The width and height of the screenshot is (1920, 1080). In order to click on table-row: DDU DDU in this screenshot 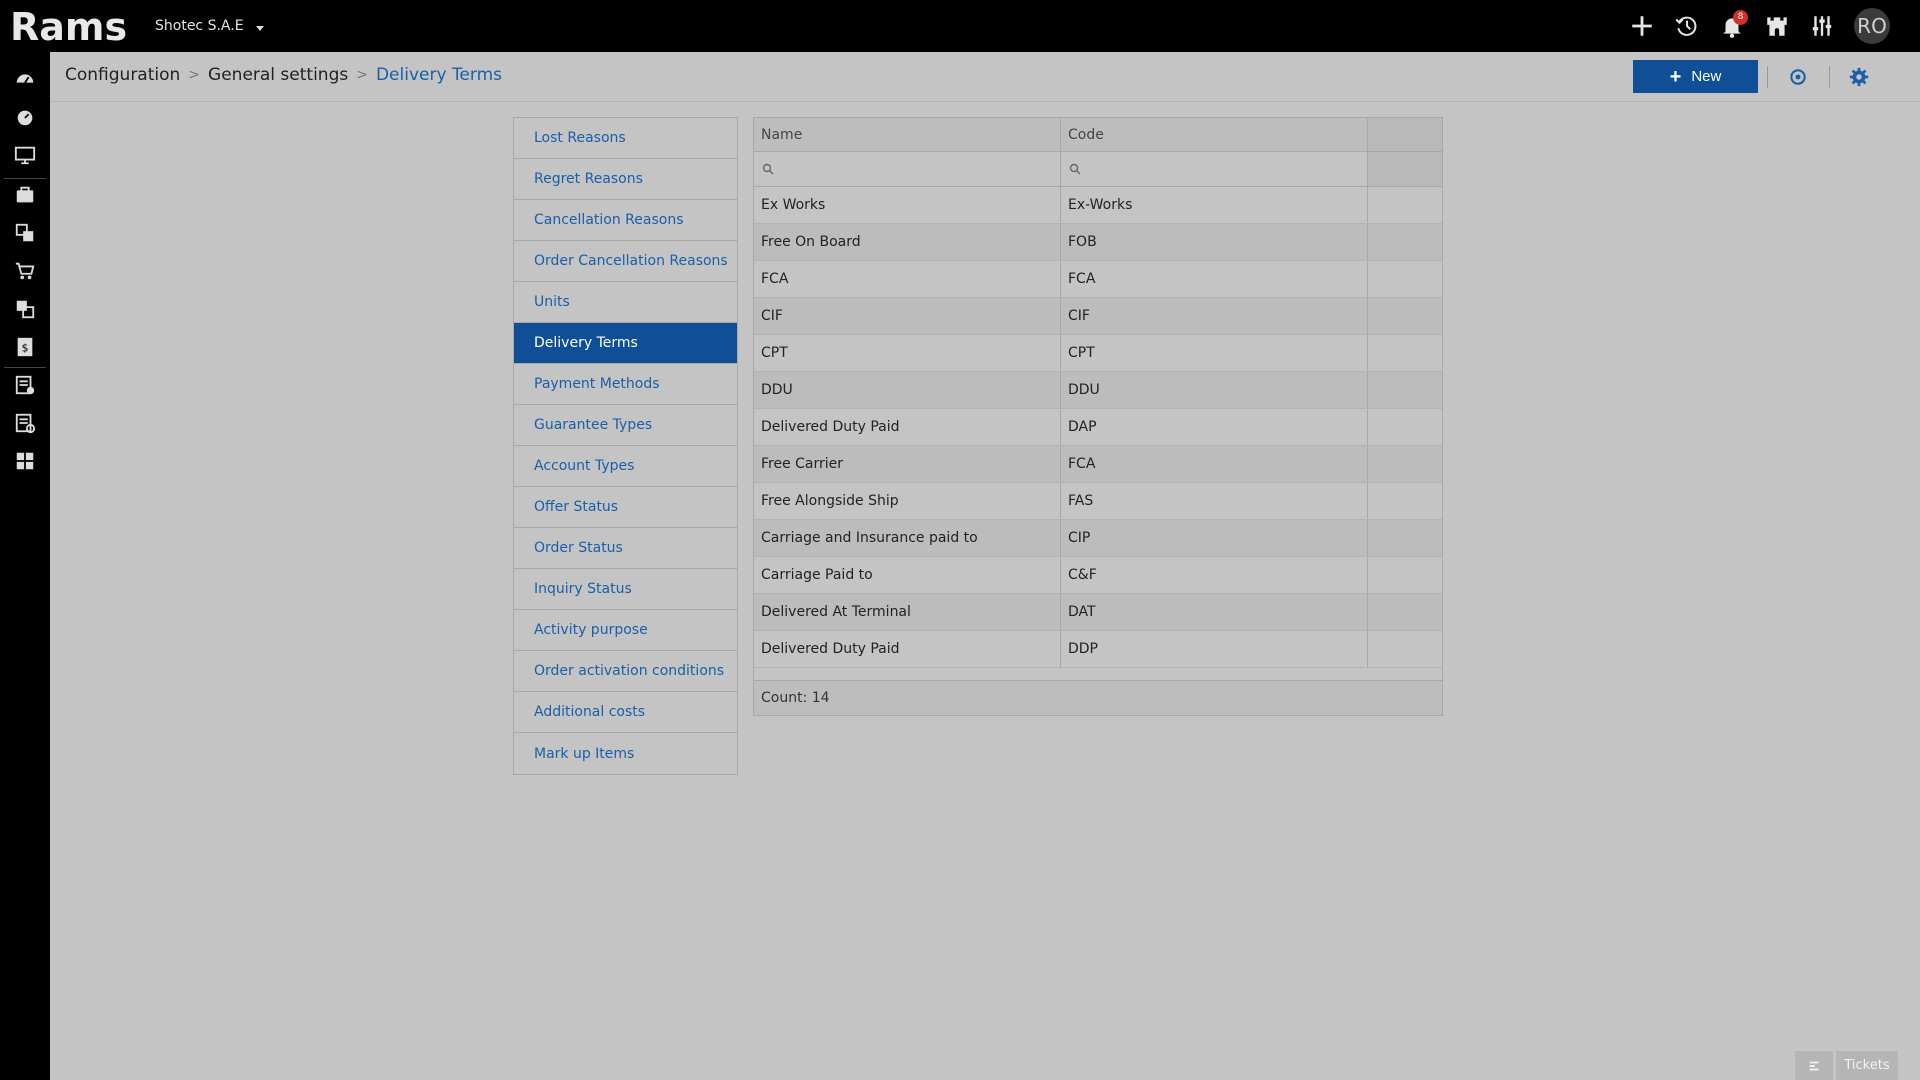, I will do `click(1098, 390)`.